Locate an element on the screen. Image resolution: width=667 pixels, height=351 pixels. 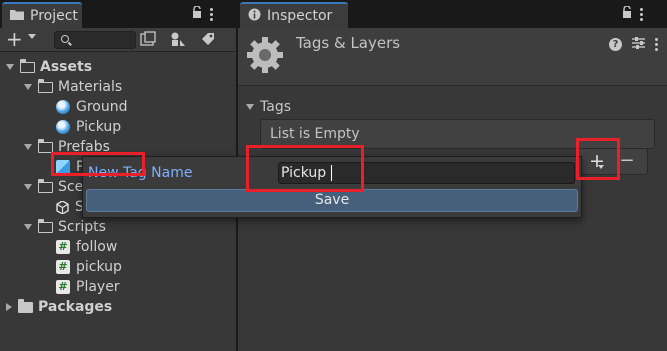
collapse-arrow-icon is located at coordinates (9, 307).